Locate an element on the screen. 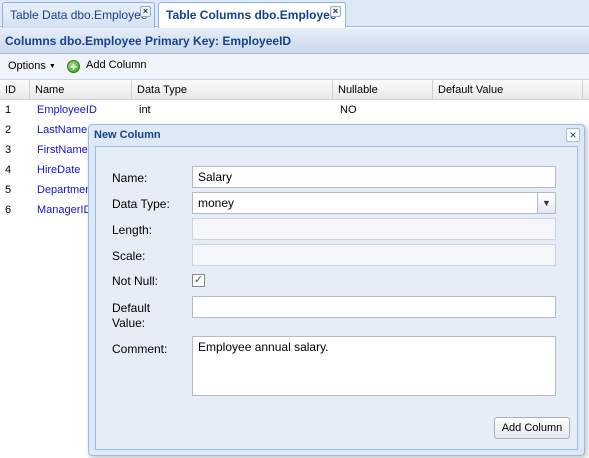 The height and width of the screenshot is (458, 589). add-column-label: Add Column is located at coordinates (116, 65).